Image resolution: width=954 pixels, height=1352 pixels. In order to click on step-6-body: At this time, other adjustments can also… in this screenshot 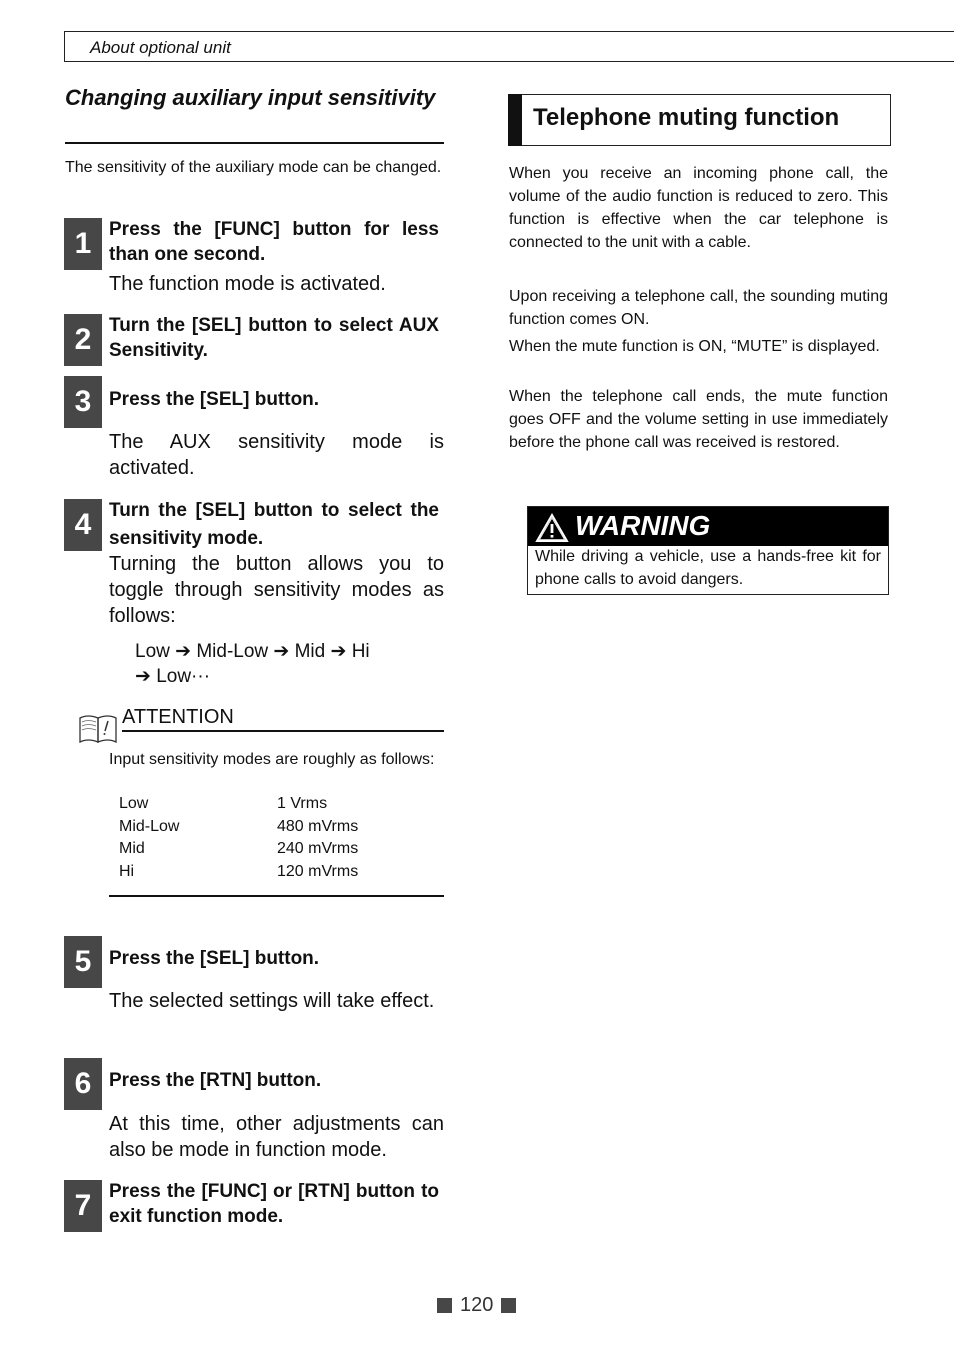, I will do `click(276, 1137)`.